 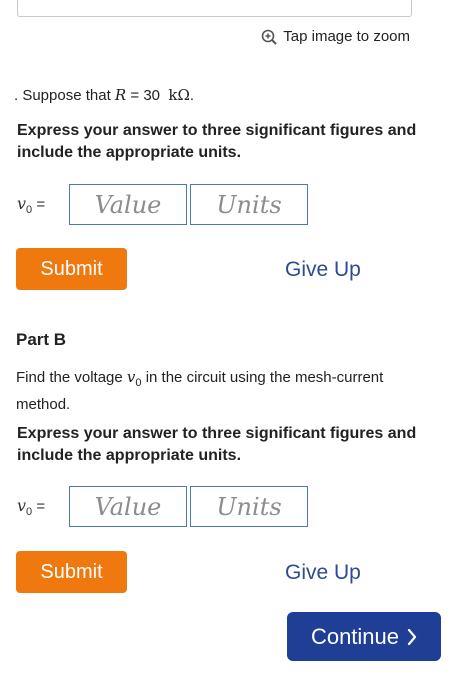 I want to click on part-a-subscript: 0, so click(x=29, y=209).